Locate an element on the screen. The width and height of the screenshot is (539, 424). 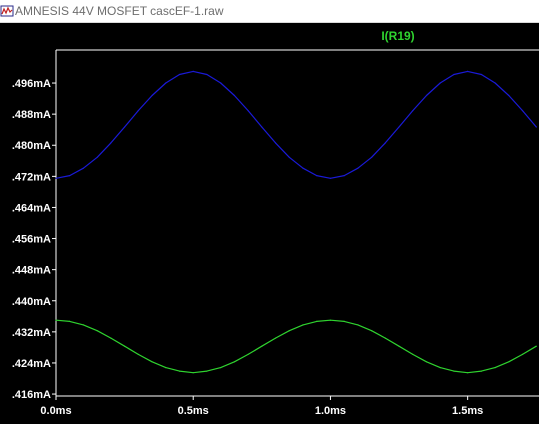
y-tick-label: .472mA is located at coordinates (31, 177).